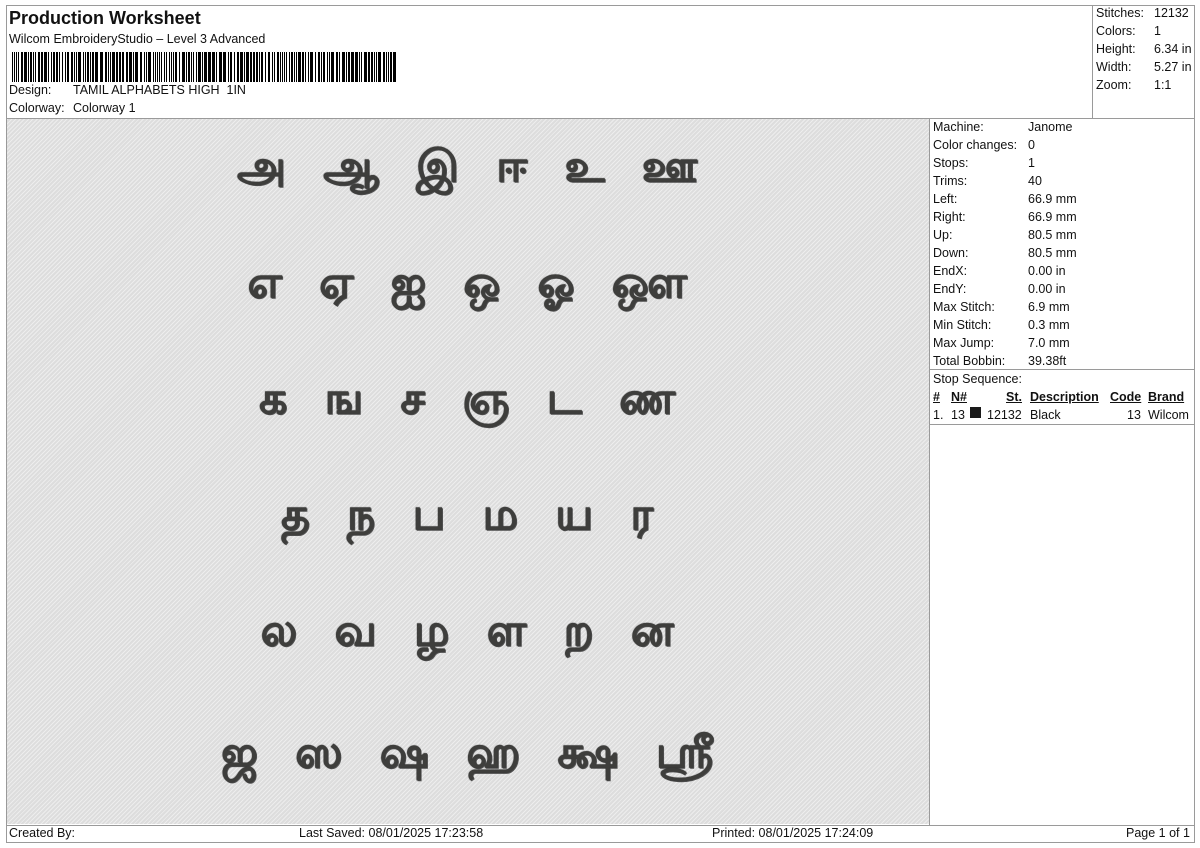 The height and width of the screenshot is (848, 1200). Describe the element at coordinates (1062, 369) in the screenshot. I see `machine-info-divider` at that location.